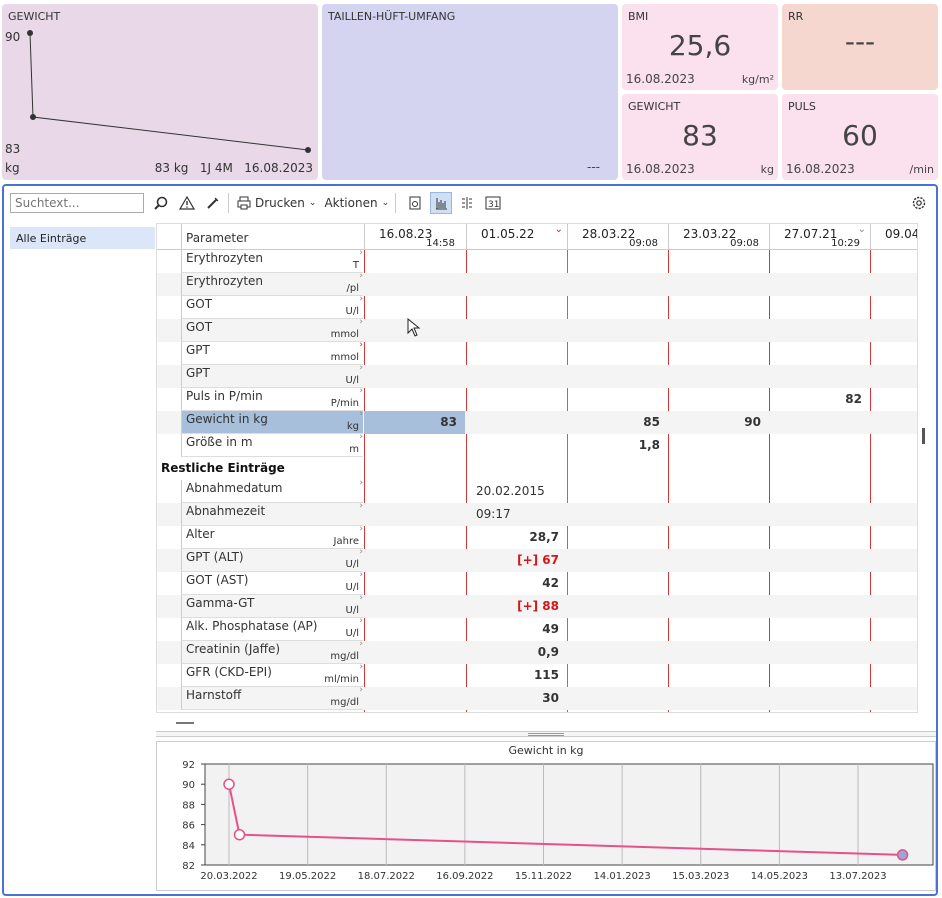 Image resolution: width=942 pixels, height=898 pixels. What do you see at coordinates (307, 876) in the screenshot?
I see `x-tick-label: 19.05.2022` at bounding box center [307, 876].